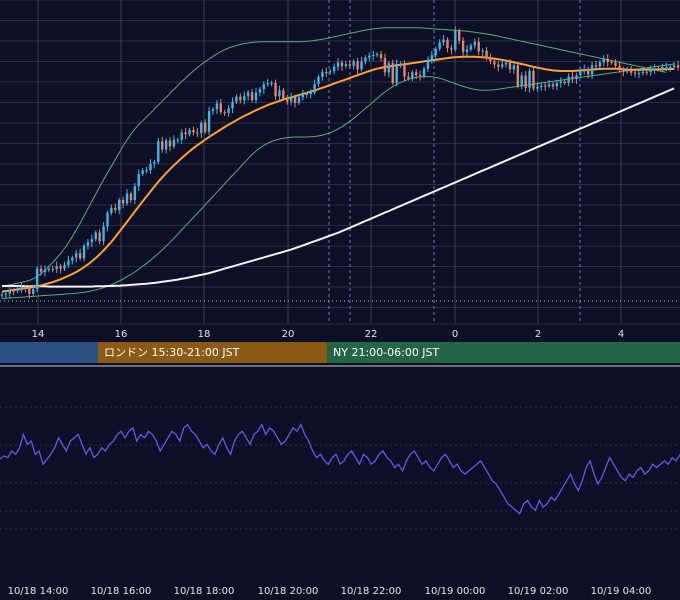  I want to click on session-bar-ny: NY 21:00-06:00 JST, so click(503, 352).